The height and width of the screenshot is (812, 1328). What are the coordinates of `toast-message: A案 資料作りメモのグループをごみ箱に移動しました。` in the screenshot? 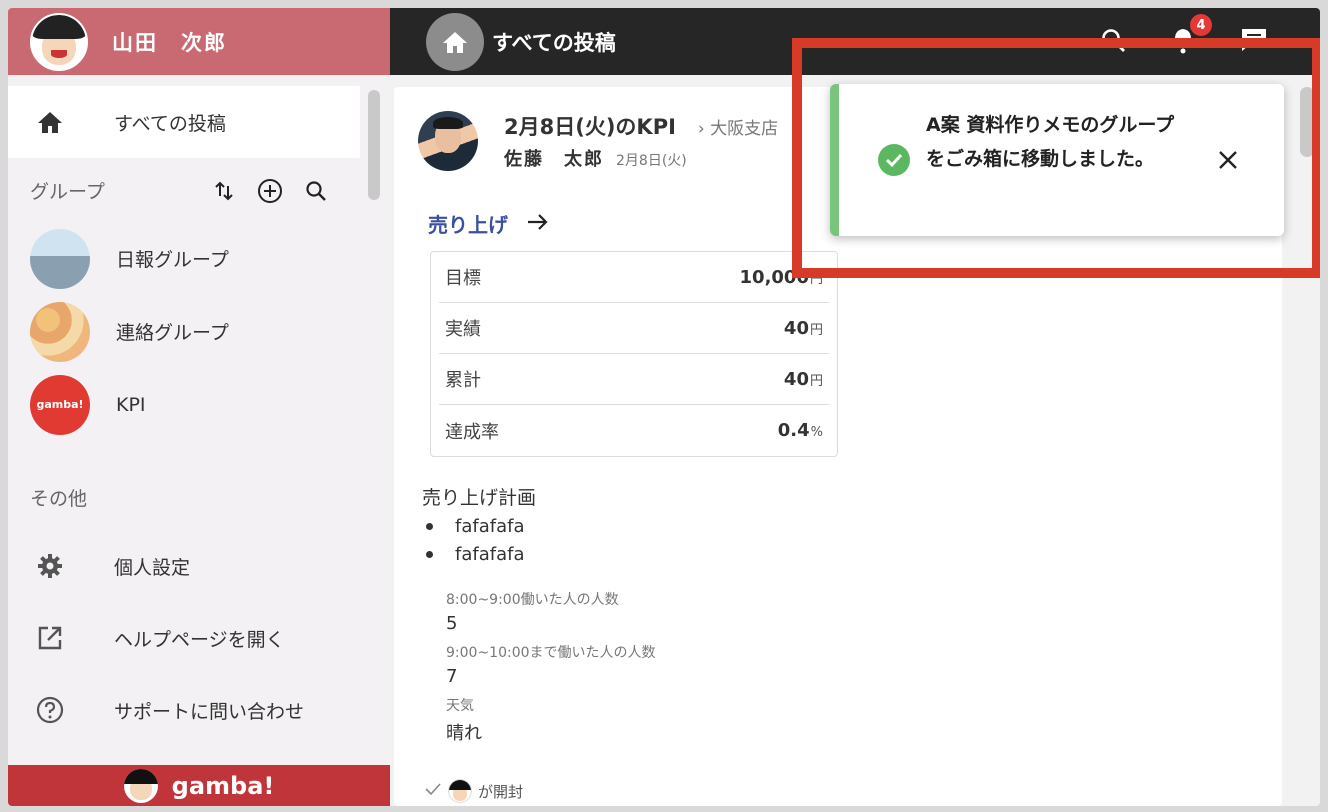 It's located at (1050, 142).